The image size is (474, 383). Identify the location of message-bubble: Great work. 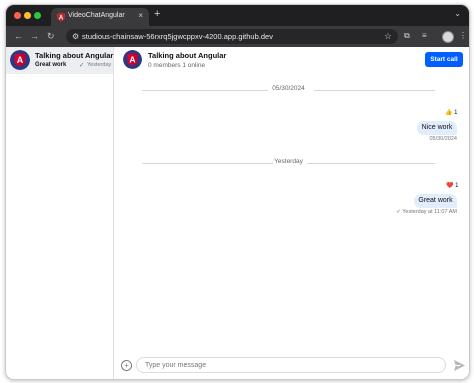
(435, 201).